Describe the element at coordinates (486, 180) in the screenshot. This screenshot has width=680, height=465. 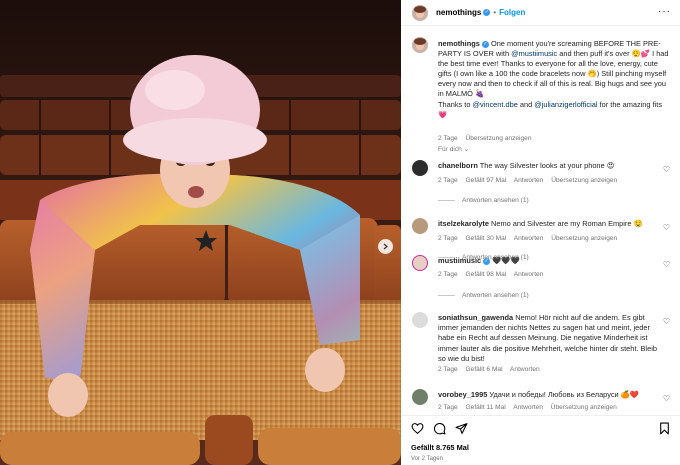
I see `comment-likes: Gefällt 97 Mal` at that location.